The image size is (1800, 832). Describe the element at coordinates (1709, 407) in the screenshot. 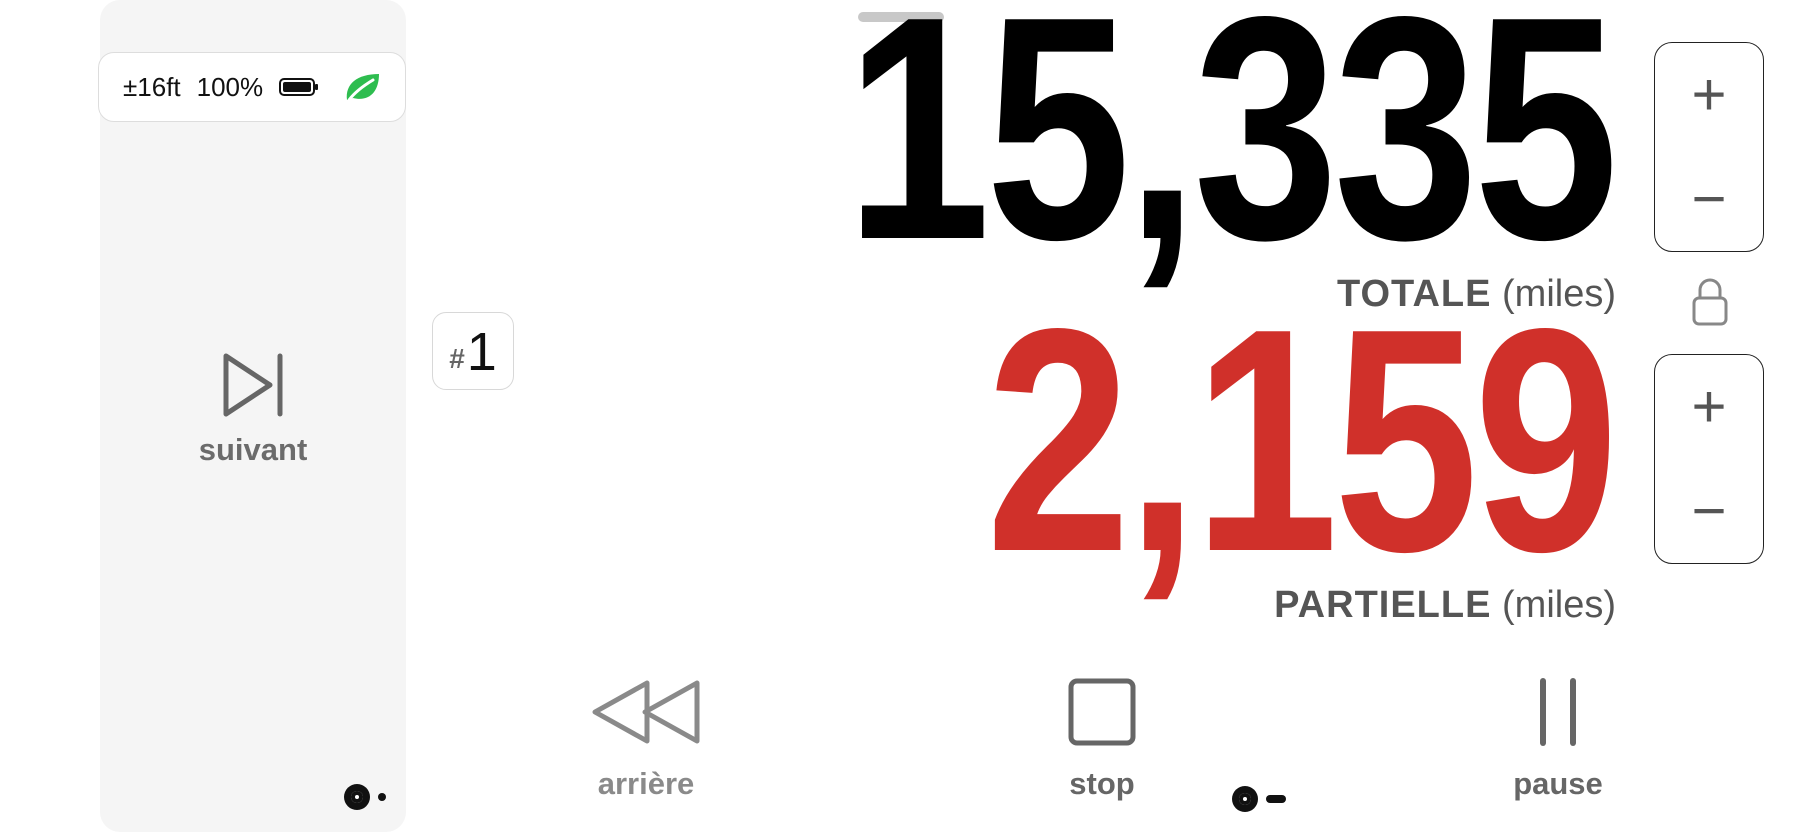

I see `partial-increment-button: +` at that location.